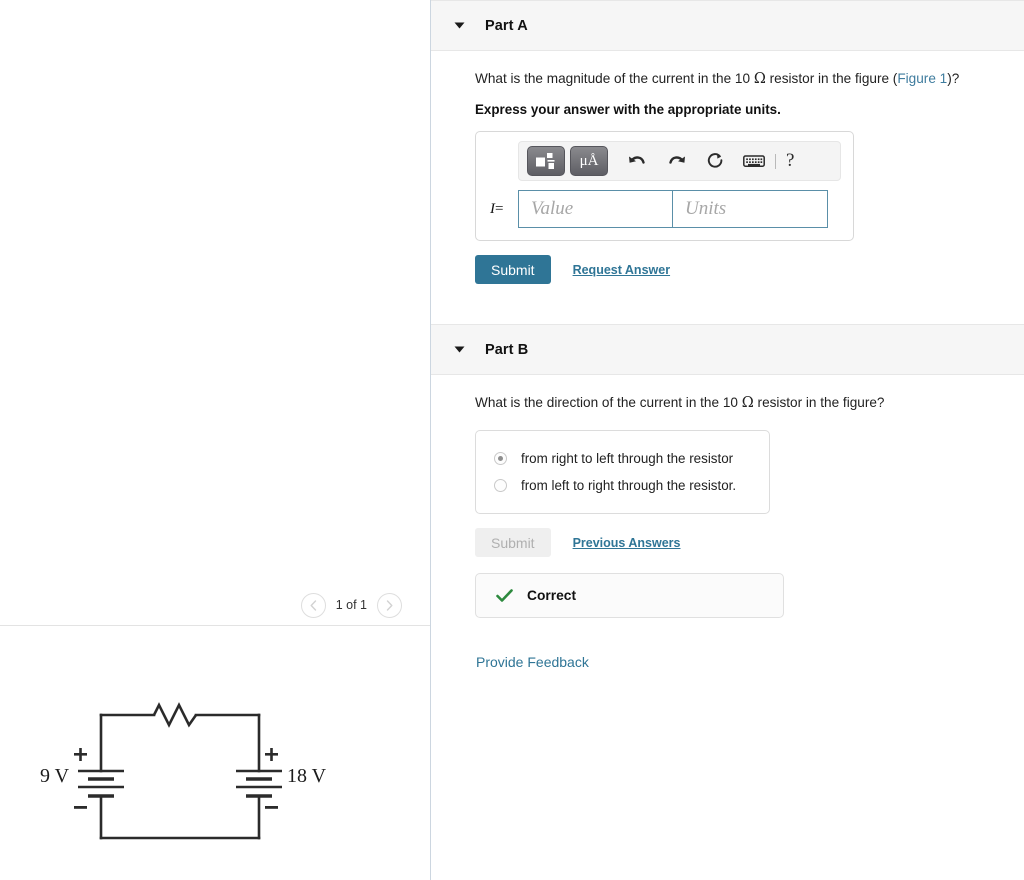 Image resolution: width=1024 pixels, height=880 pixels. I want to click on keyboard-icon, so click(754, 161).